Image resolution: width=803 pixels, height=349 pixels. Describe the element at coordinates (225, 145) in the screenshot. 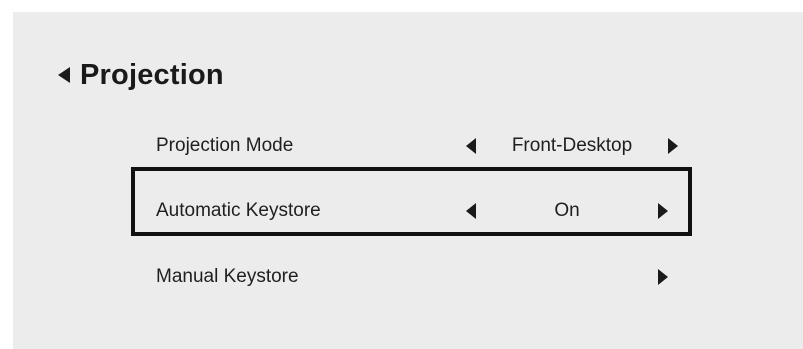

I see `menu-item-label: Projection Mode` at that location.